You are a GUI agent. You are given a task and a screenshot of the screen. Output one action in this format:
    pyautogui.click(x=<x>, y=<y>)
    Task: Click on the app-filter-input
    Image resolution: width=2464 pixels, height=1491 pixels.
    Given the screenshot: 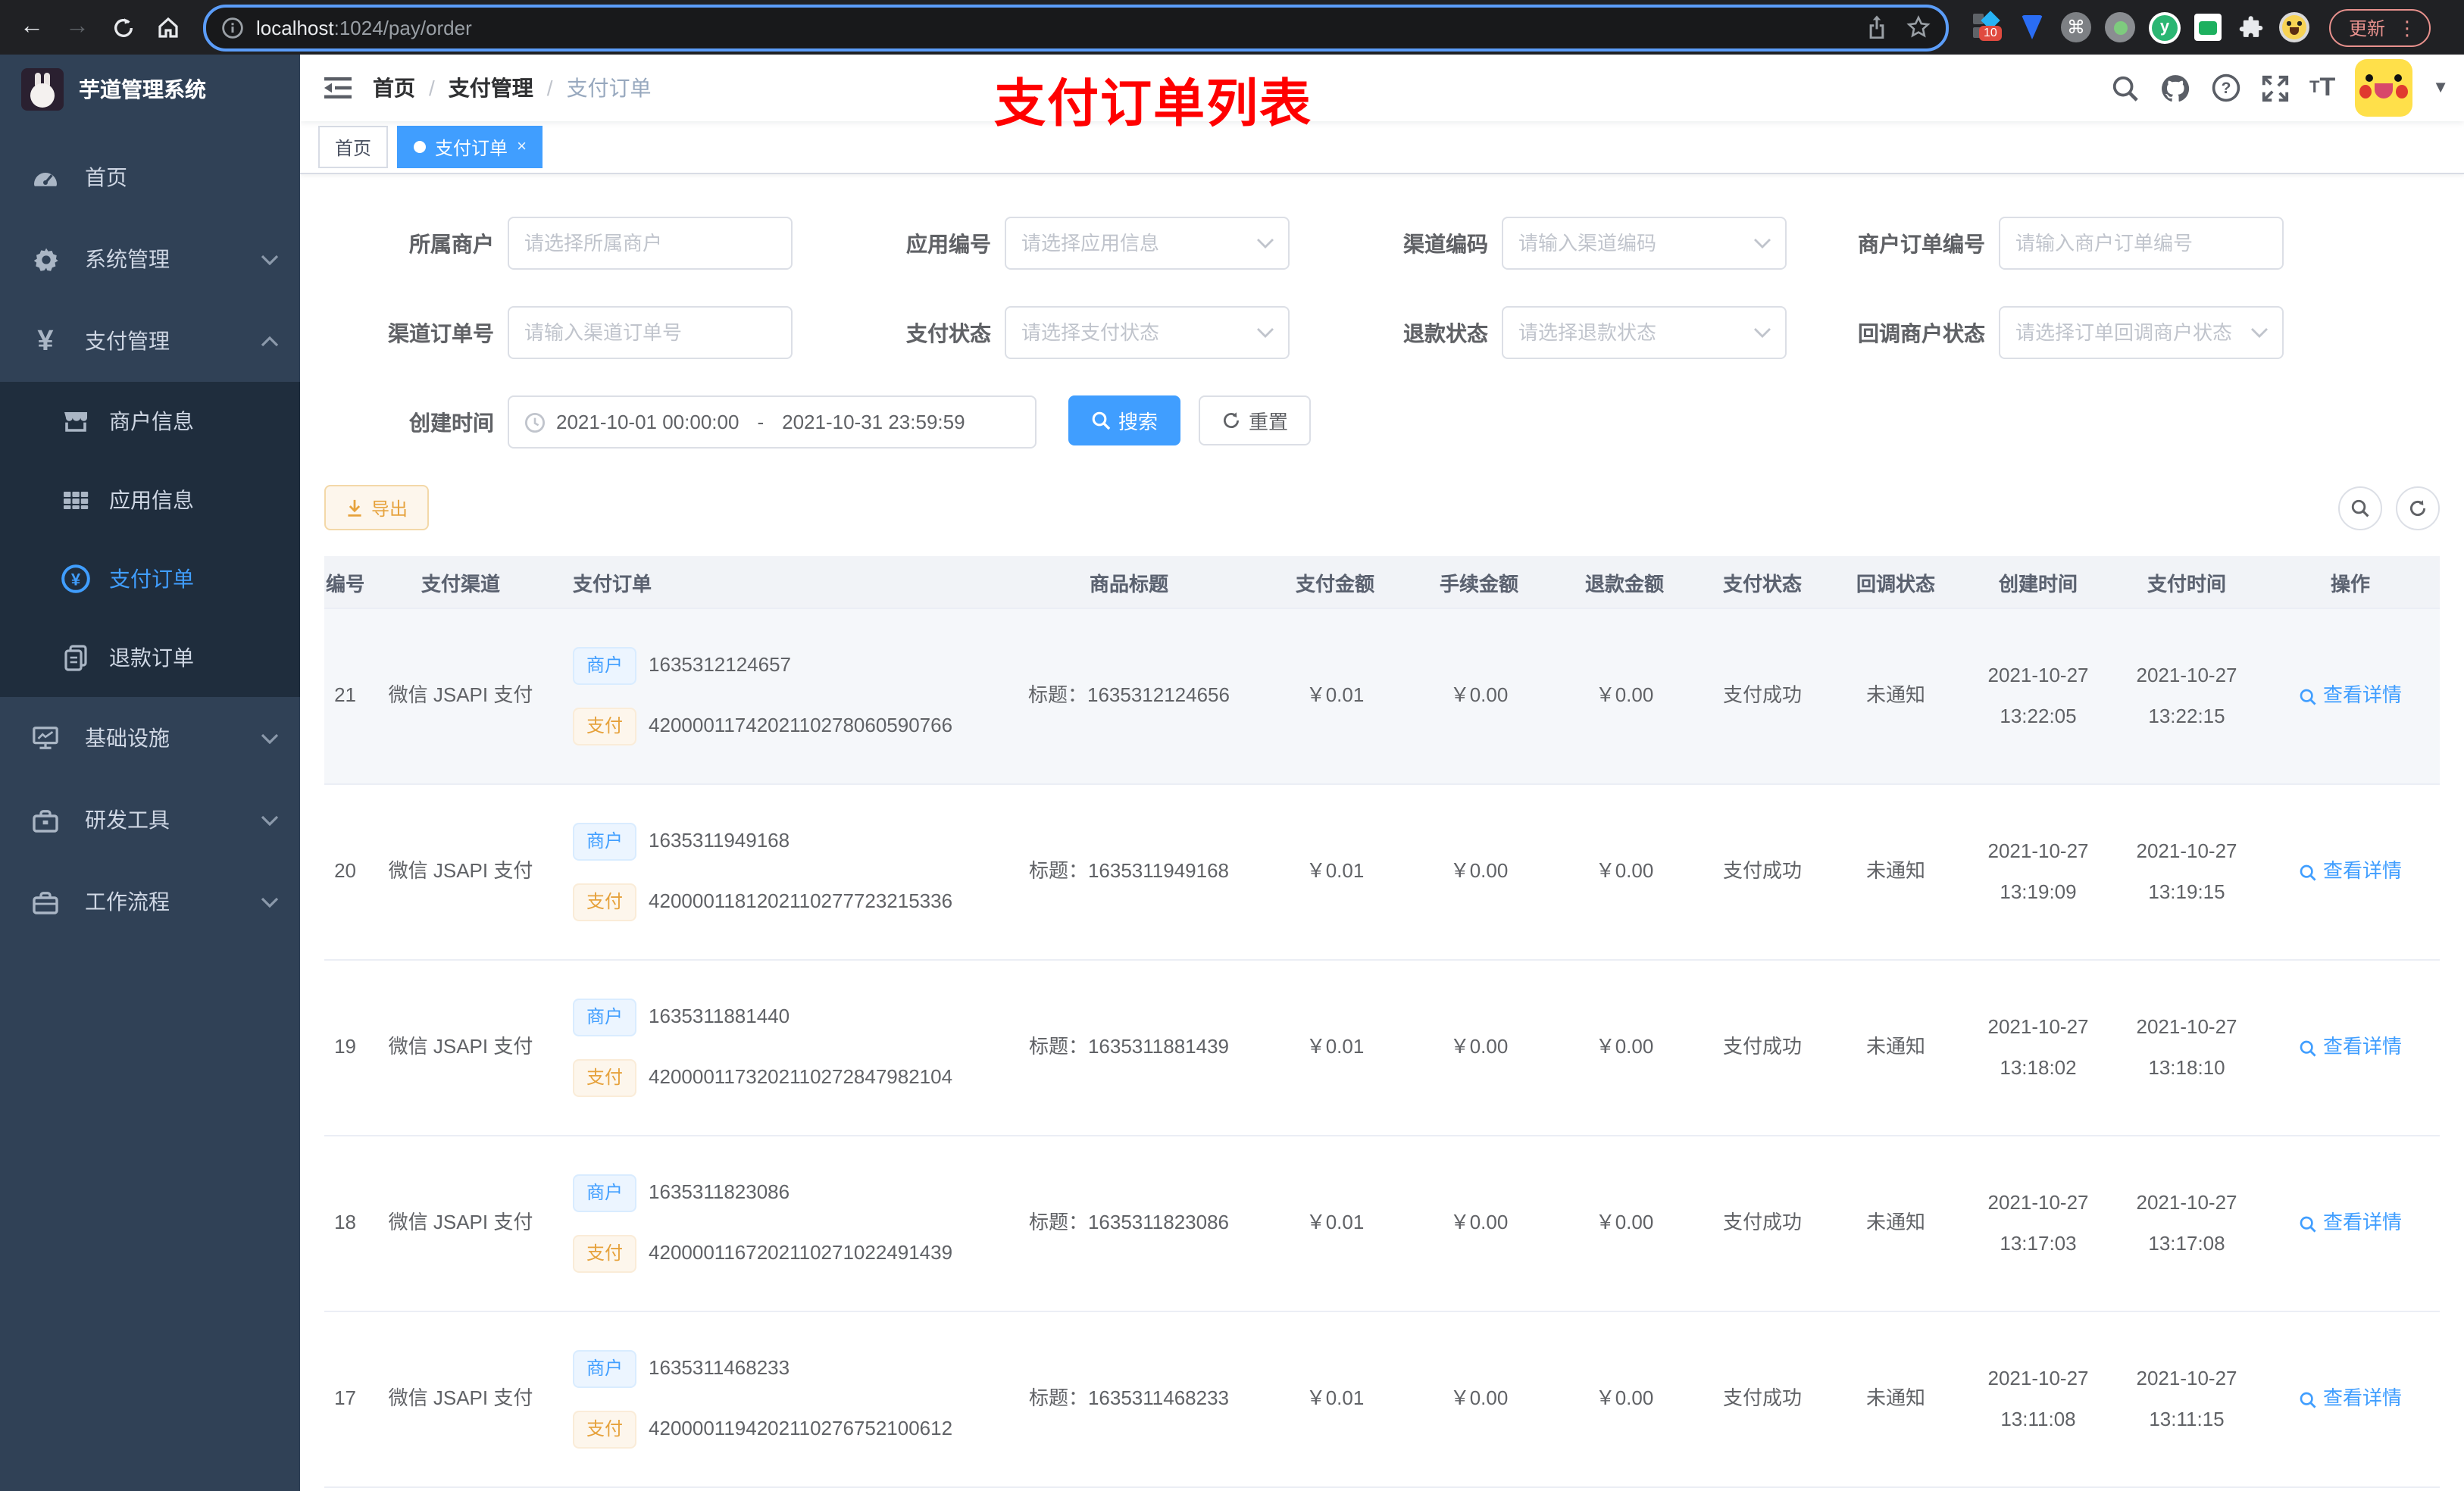 What is the action you would take?
    pyautogui.click(x=1147, y=243)
    